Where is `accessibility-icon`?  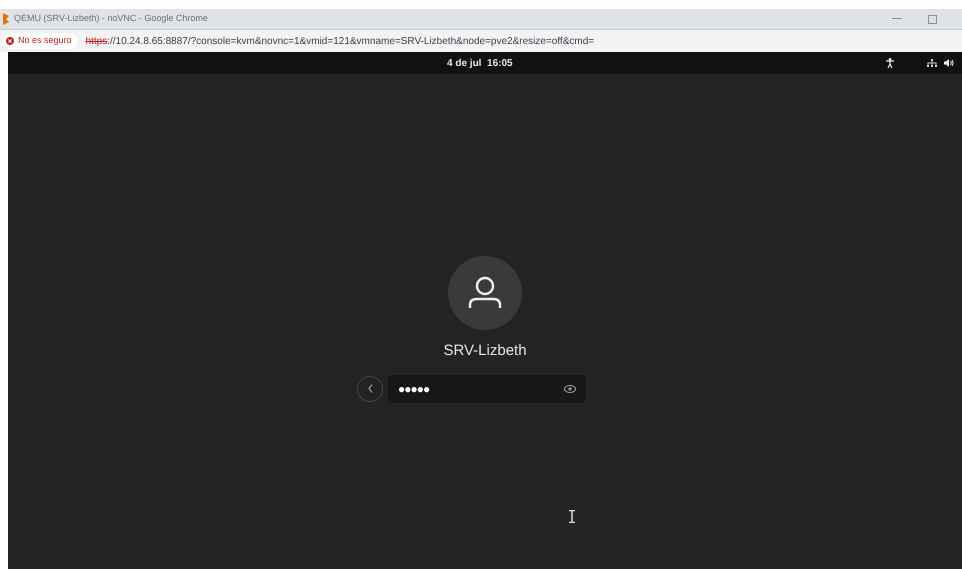 accessibility-icon is located at coordinates (890, 63).